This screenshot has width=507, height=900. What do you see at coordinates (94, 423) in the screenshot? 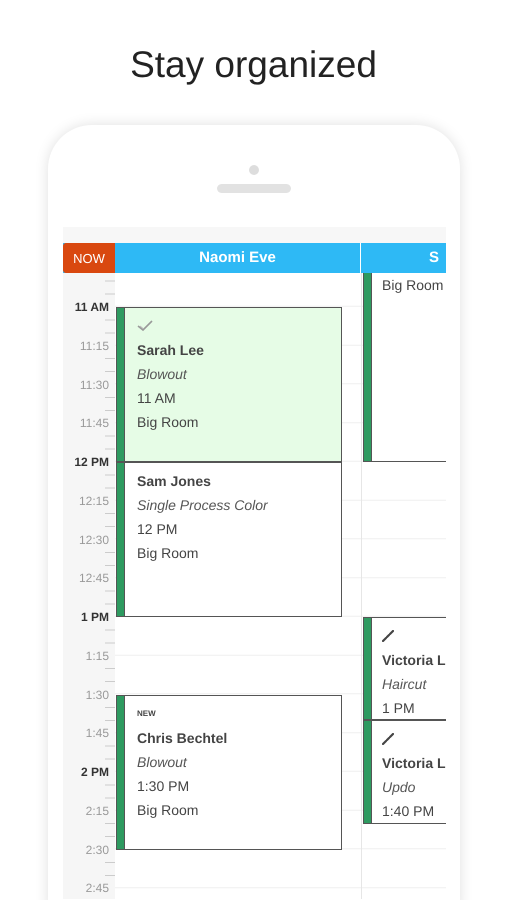
I see `time-label: 11:45` at bounding box center [94, 423].